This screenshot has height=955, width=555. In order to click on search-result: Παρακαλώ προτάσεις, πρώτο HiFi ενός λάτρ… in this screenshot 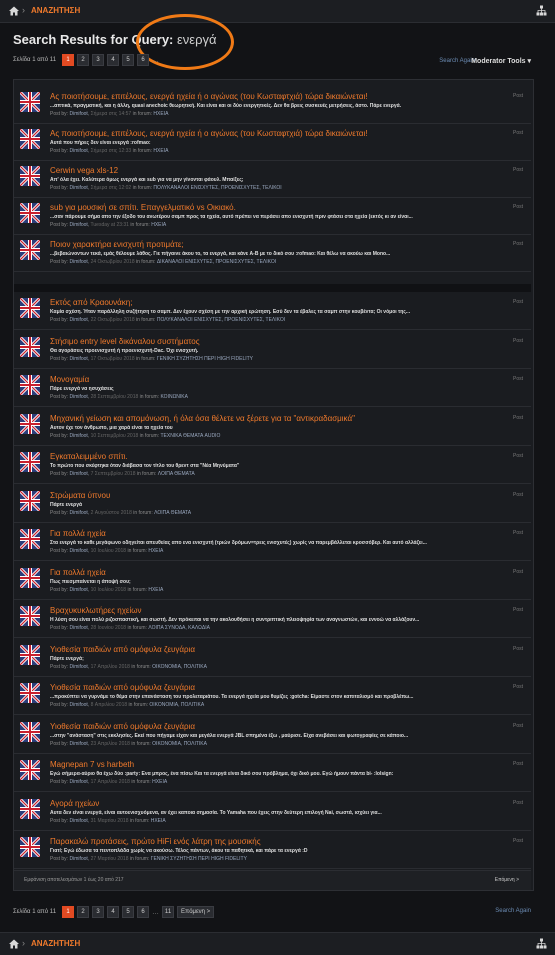, I will do `click(272, 850)`.